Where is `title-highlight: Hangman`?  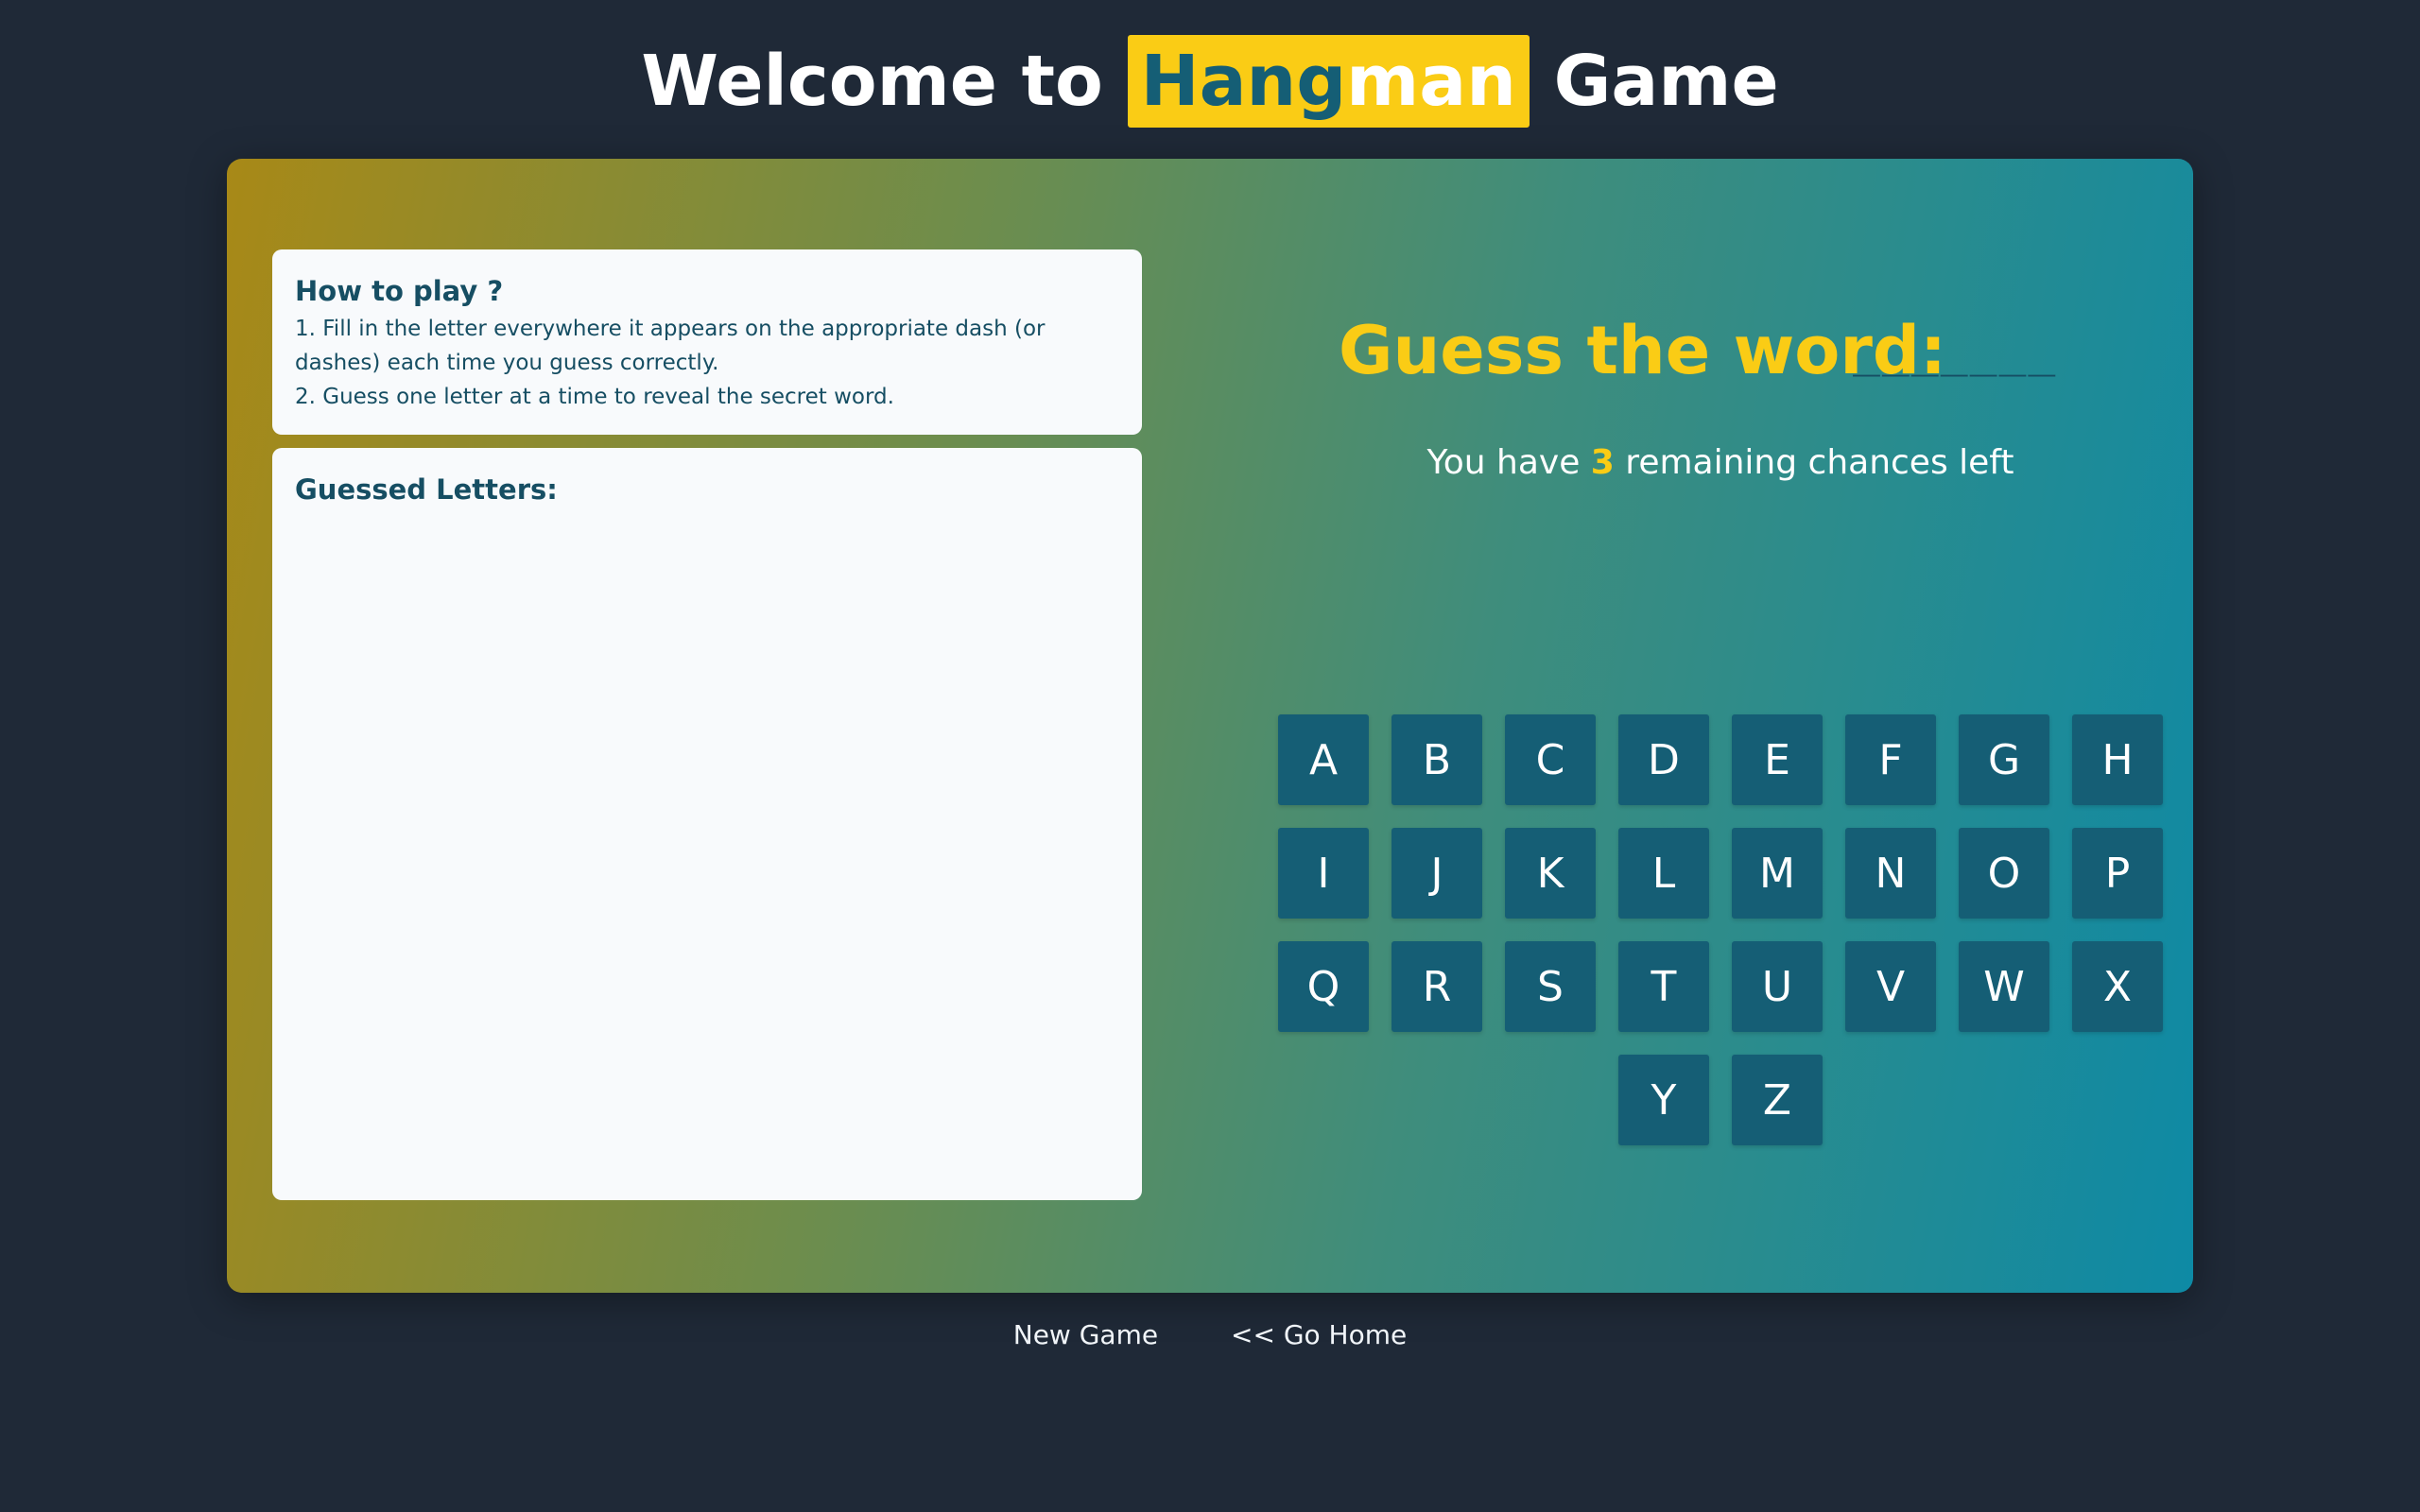 title-highlight: Hangman is located at coordinates (1328, 81).